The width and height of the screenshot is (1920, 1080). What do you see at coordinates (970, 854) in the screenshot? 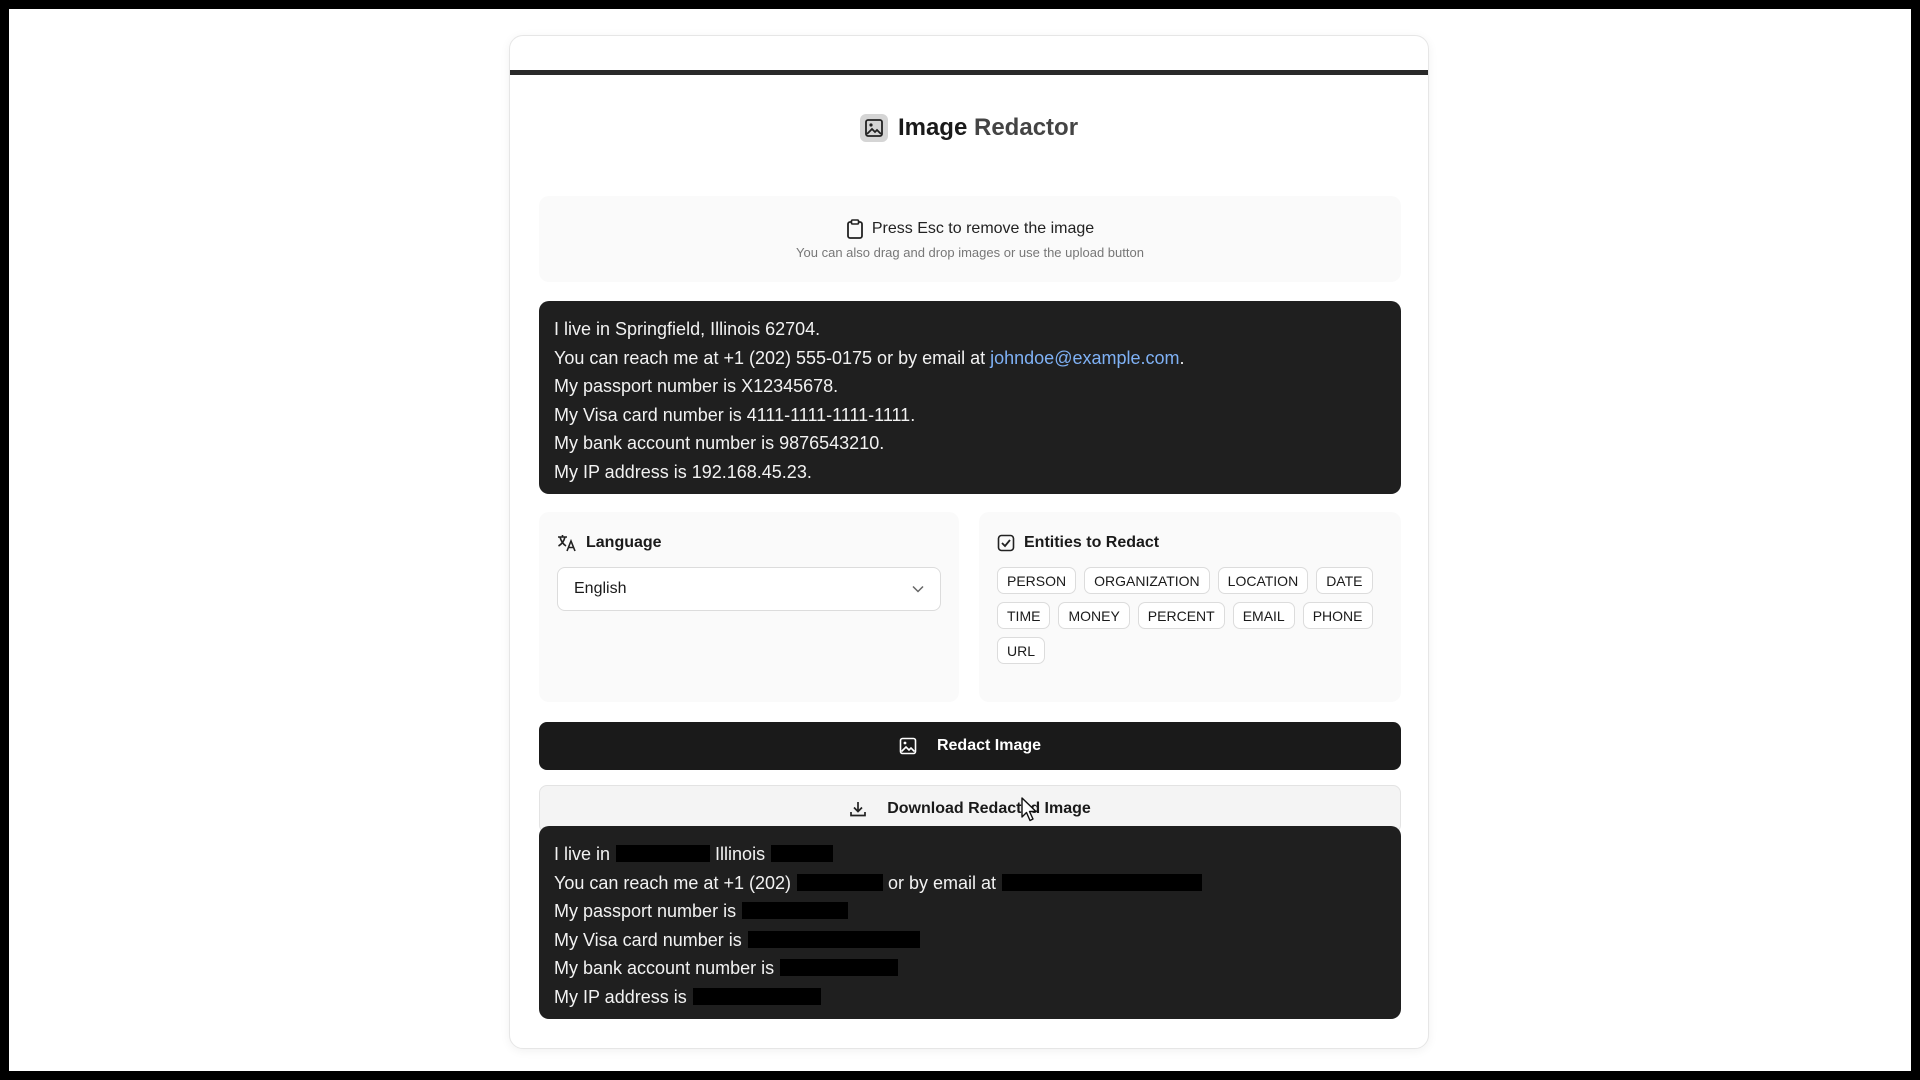
I see `text-line: I live in Illinois` at bounding box center [970, 854].